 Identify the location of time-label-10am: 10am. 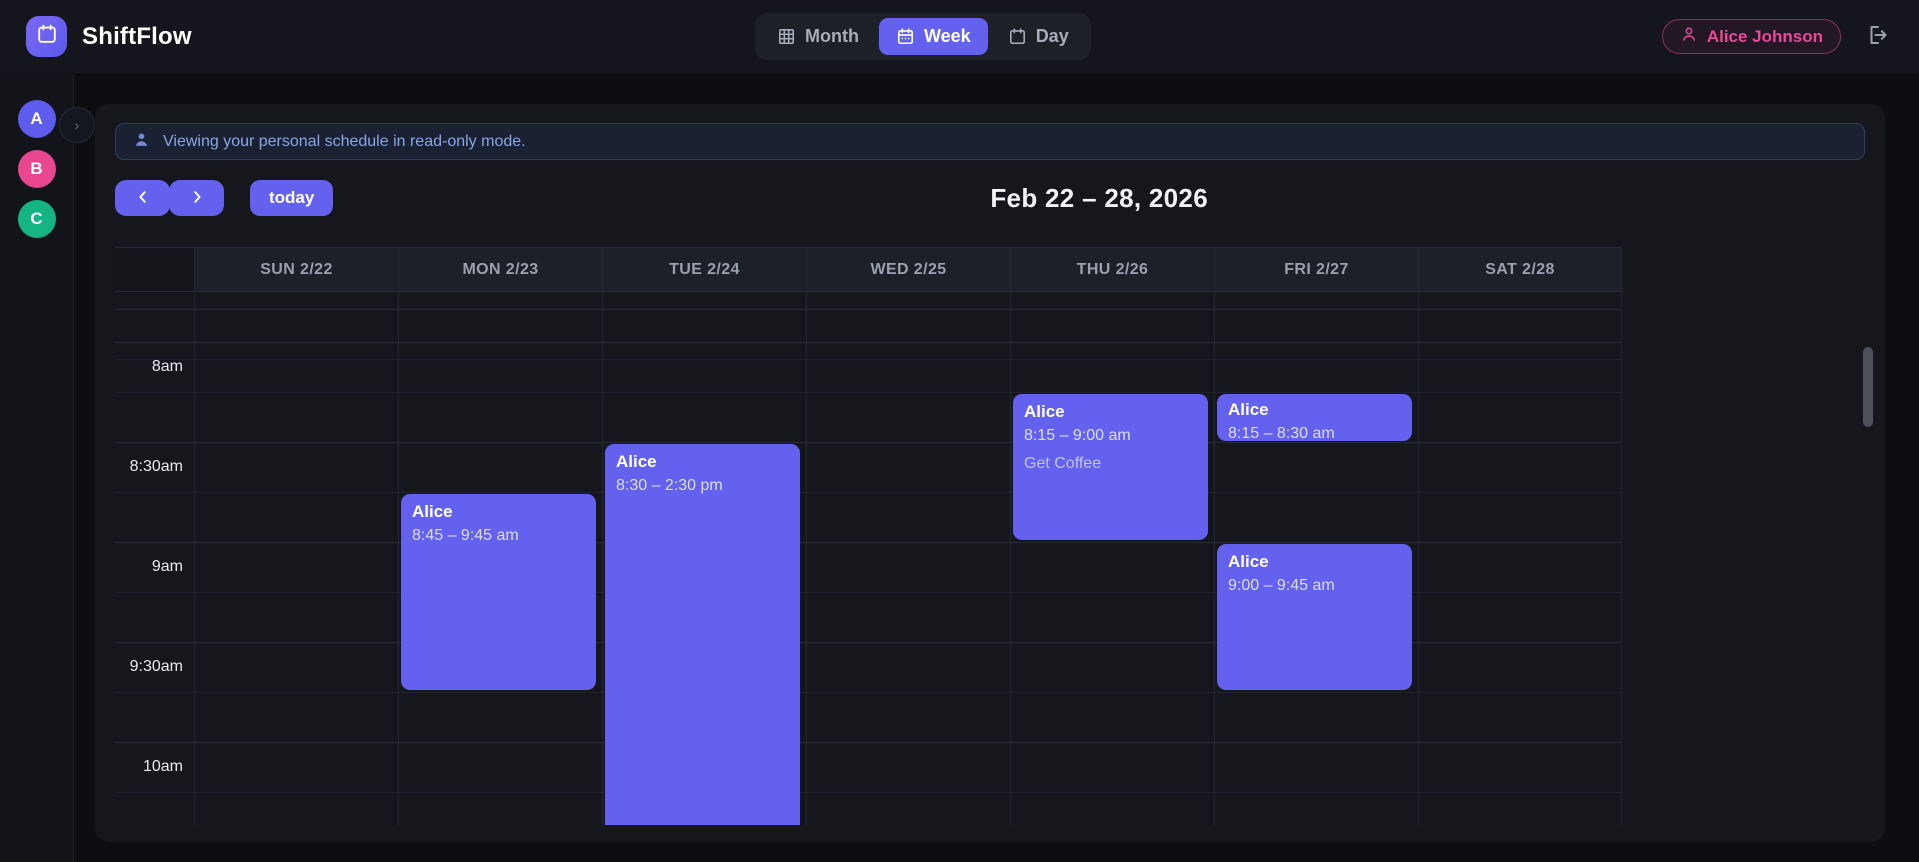
(162, 766).